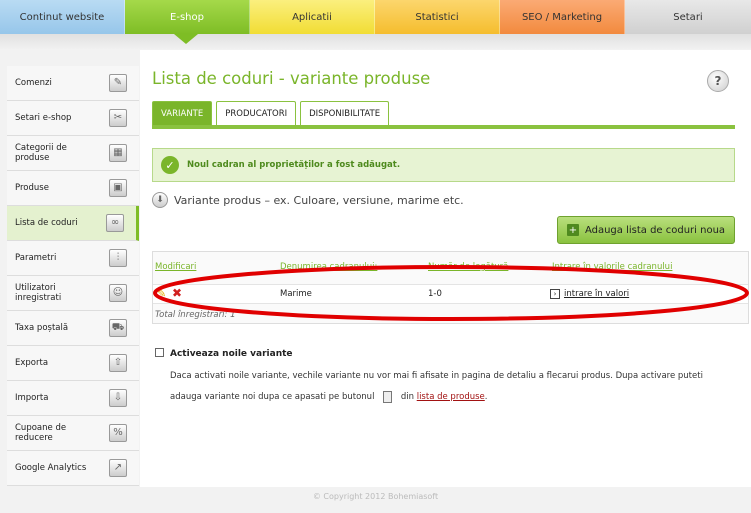 The height and width of the screenshot is (513, 751). Describe the element at coordinates (291, 78) in the screenshot. I see `page-title: Lista de coduri - variante produse` at that location.